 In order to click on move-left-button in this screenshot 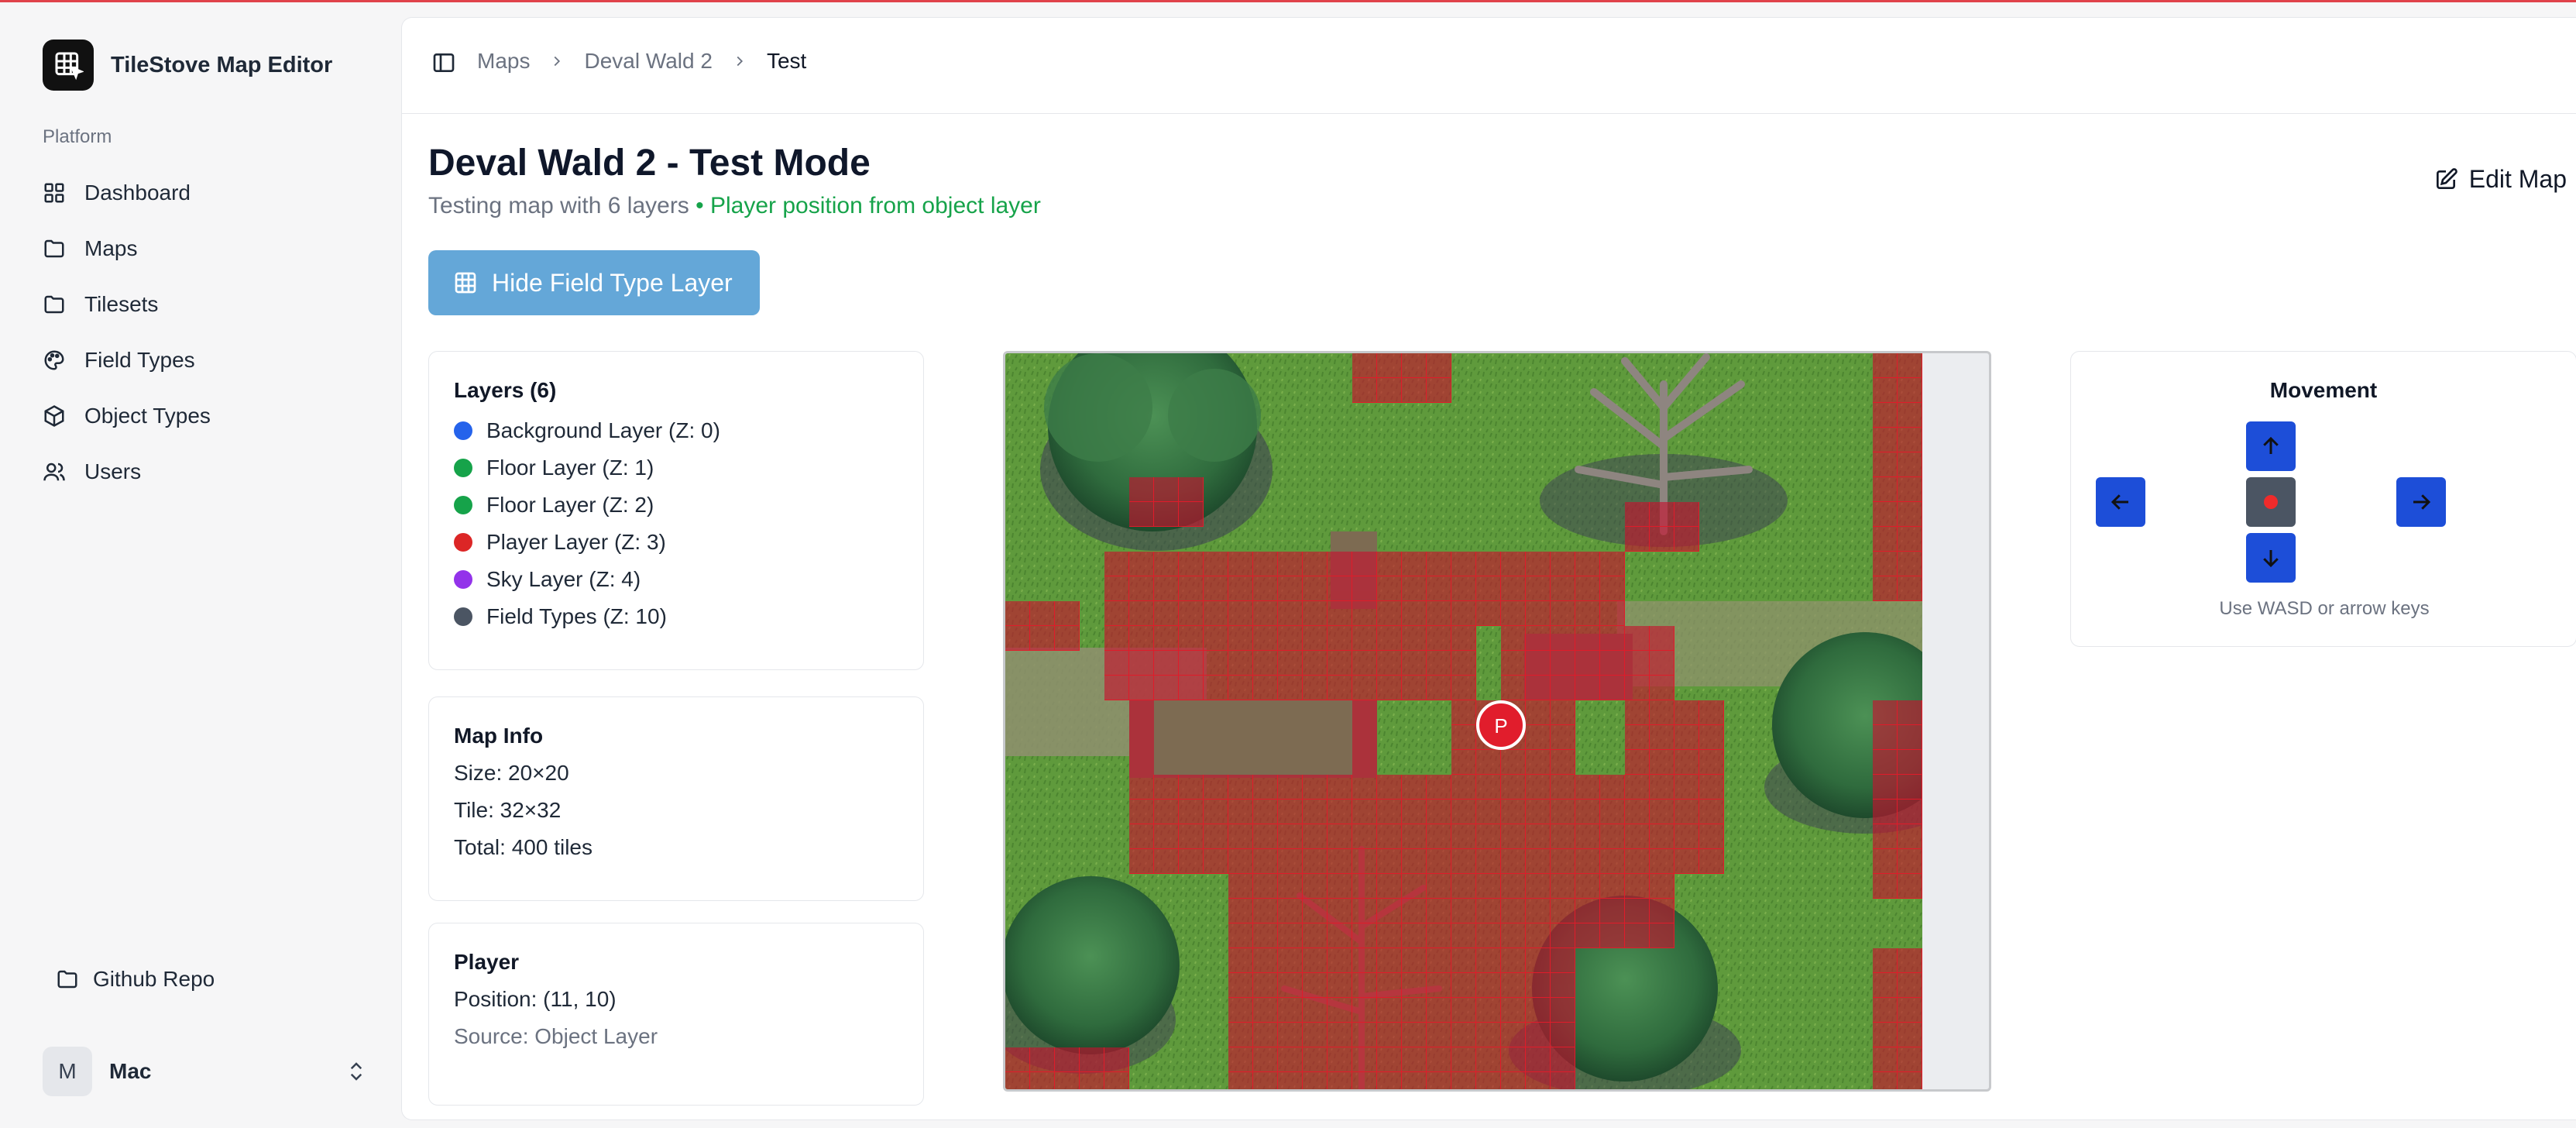, I will do `click(2120, 502)`.